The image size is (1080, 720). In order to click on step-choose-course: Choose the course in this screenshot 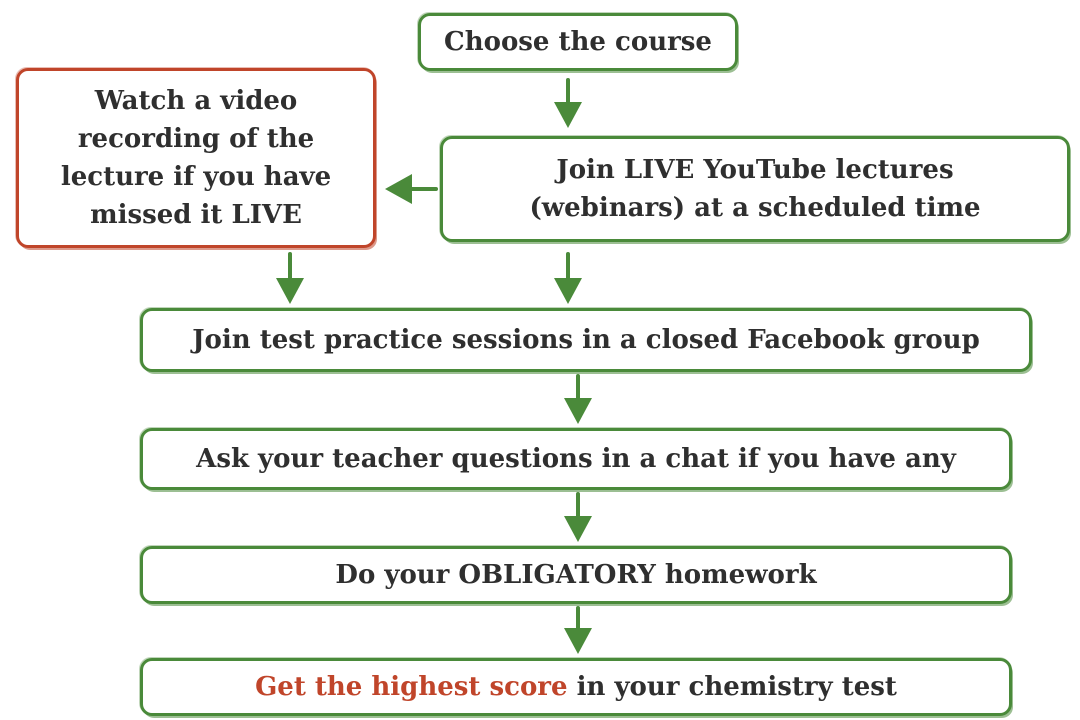, I will do `click(578, 42)`.